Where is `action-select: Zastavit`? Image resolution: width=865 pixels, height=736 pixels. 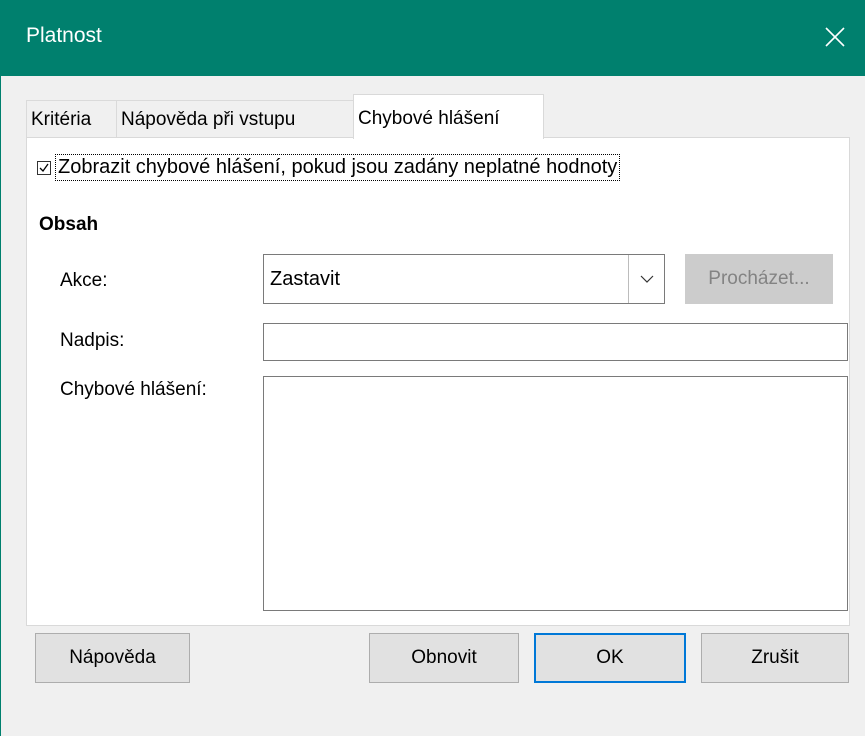 action-select: Zastavit is located at coordinates (464, 279).